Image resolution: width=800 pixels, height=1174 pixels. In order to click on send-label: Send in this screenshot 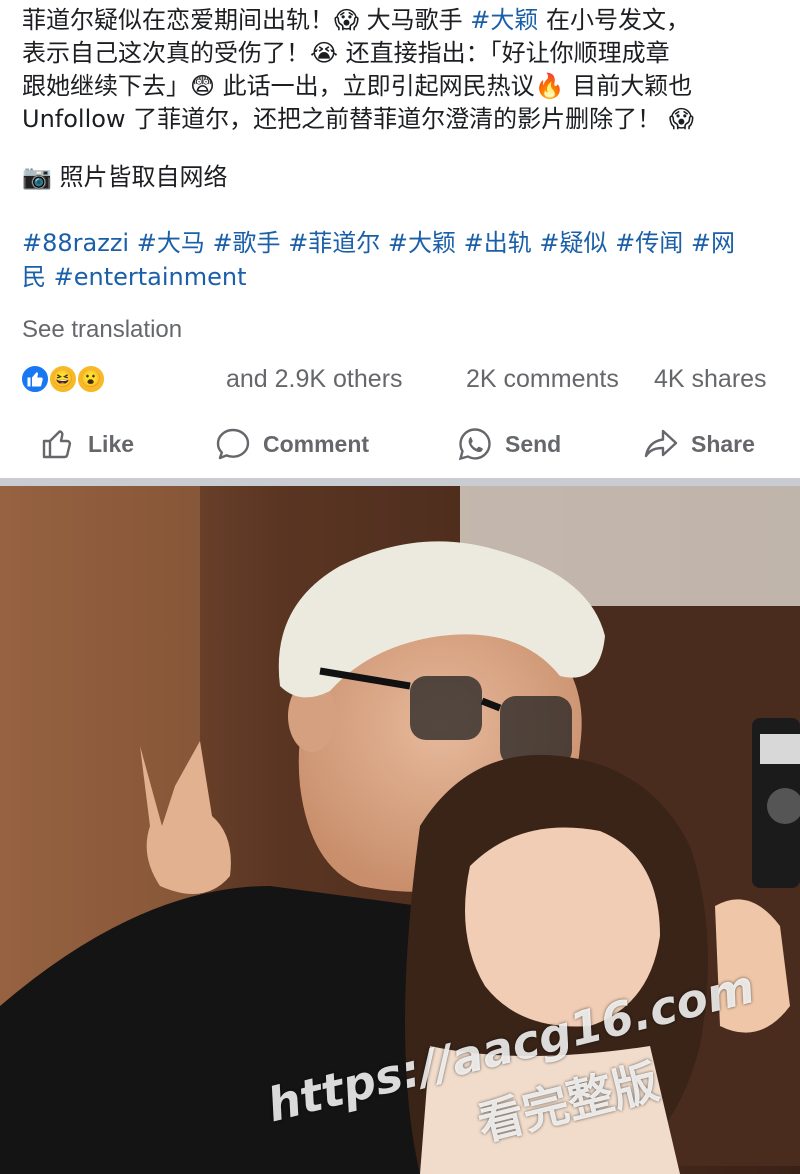, I will do `click(533, 443)`.